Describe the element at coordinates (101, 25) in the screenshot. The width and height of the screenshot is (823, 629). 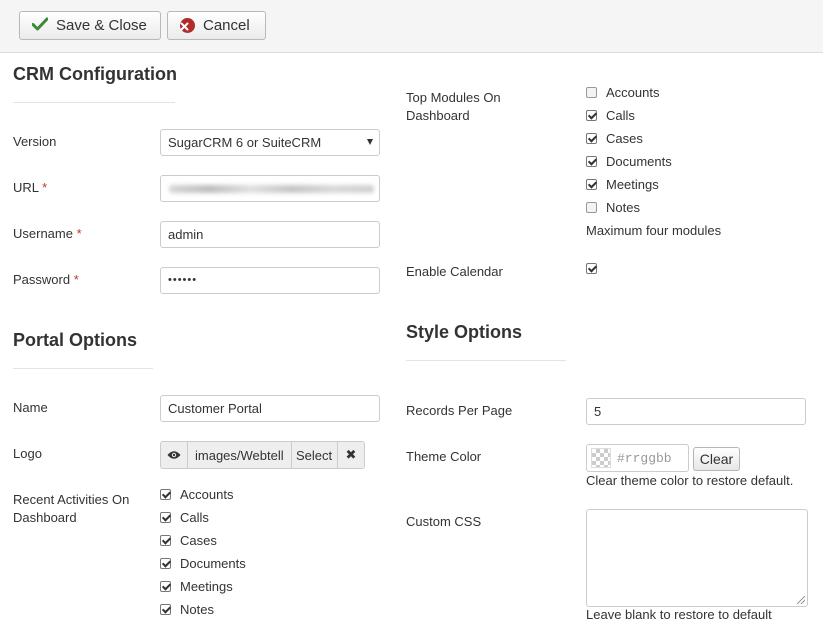
I see `save-close-label: Save & Close` at that location.